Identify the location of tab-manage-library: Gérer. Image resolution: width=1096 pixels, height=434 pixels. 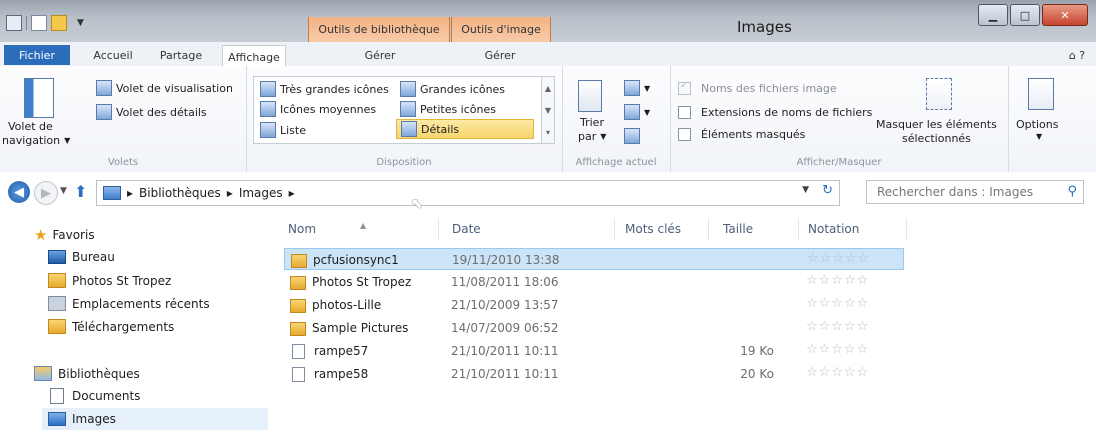
(380, 55).